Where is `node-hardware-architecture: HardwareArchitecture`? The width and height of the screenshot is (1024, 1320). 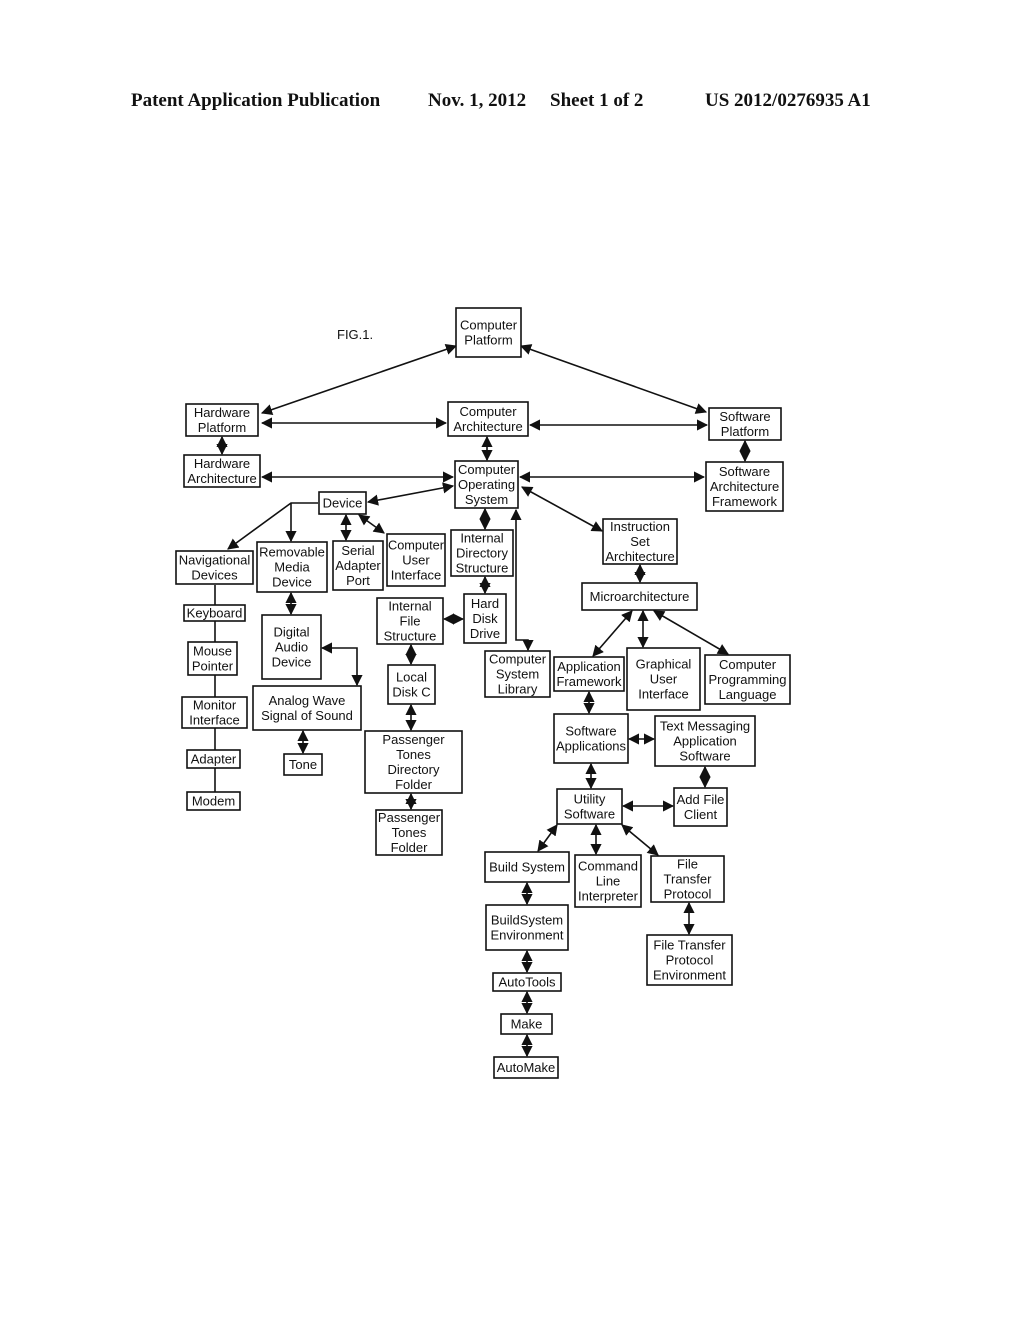 node-hardware-architecture: HardwareArchitecture is located at coordinates (222, 471).